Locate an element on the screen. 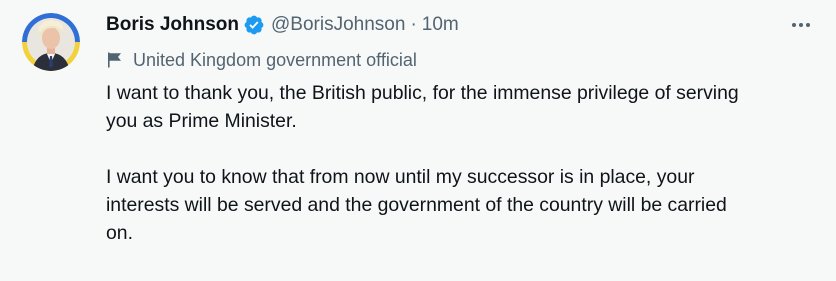 The image size is (836, 281). more-options-icon is located at coordinates (801, 25).